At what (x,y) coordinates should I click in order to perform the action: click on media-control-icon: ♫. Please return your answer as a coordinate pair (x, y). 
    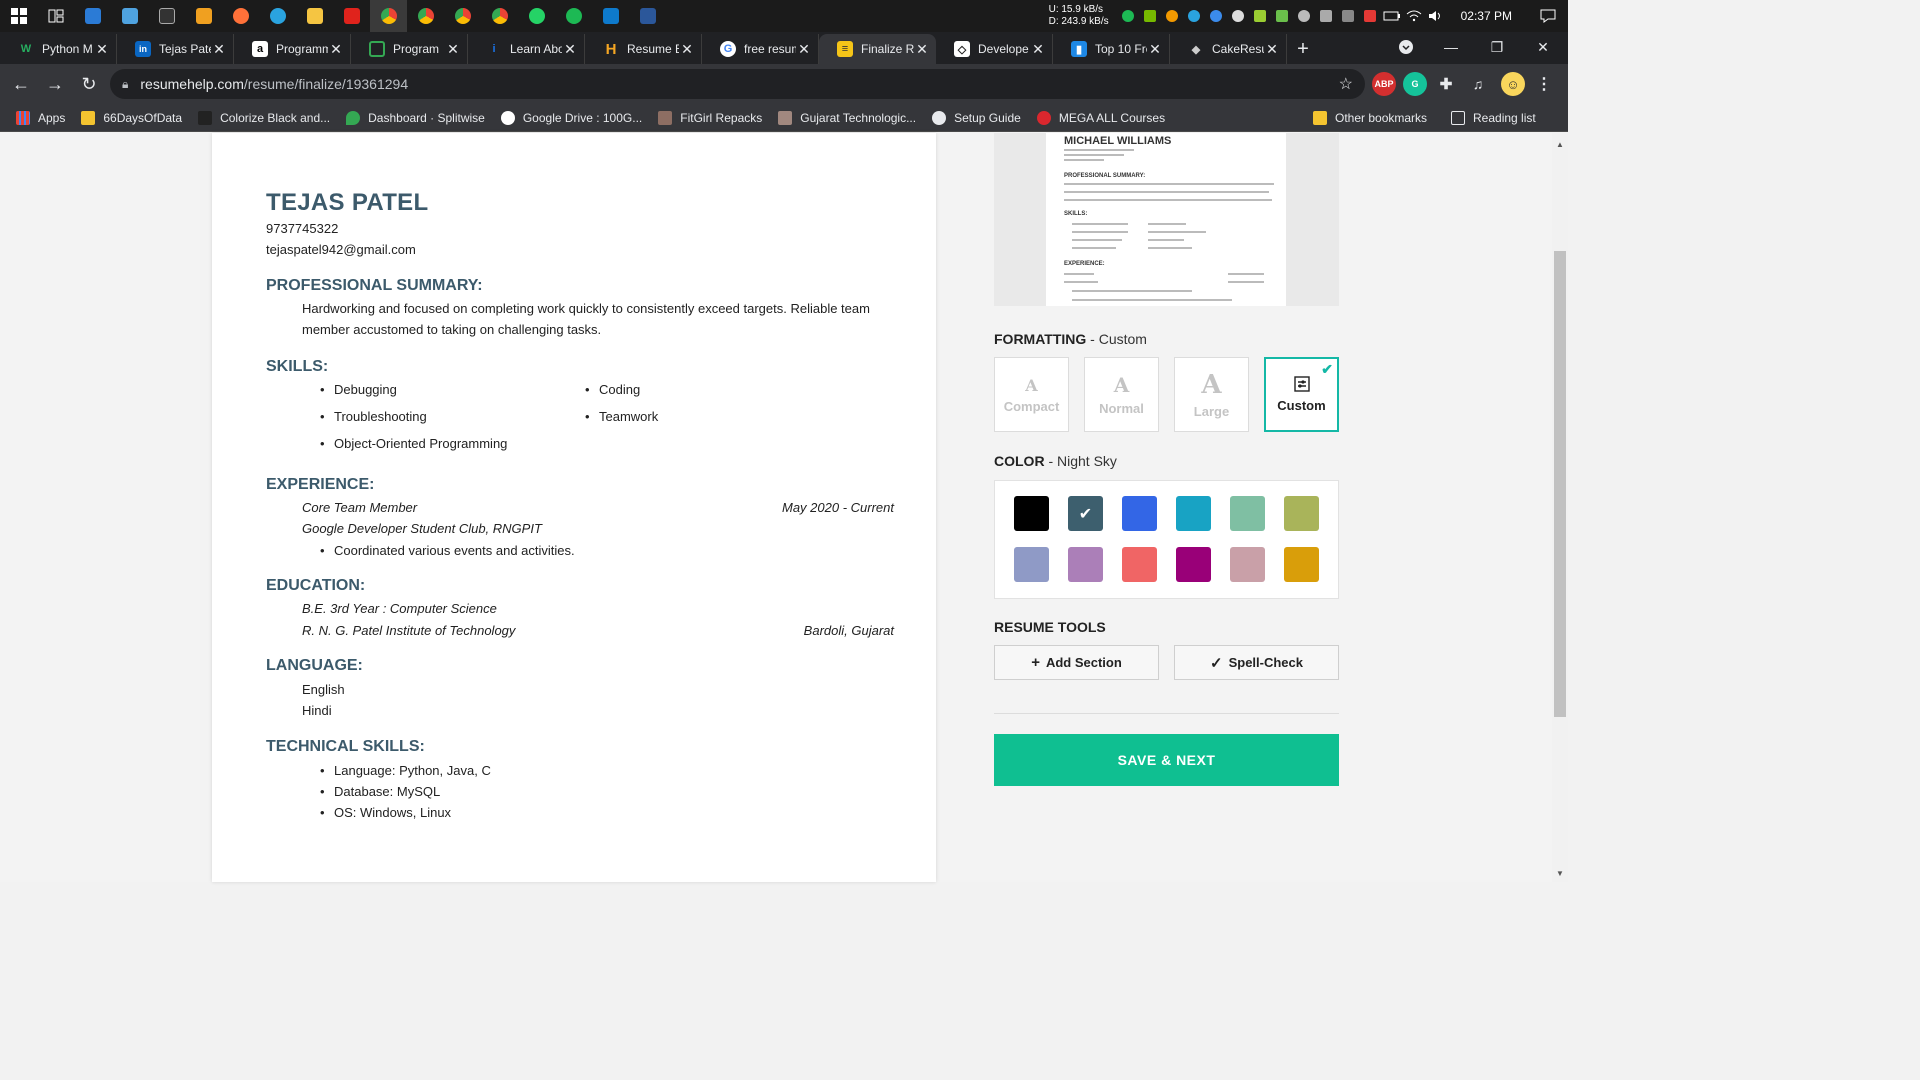
    Looking at the image, I should click on (1478, 84).